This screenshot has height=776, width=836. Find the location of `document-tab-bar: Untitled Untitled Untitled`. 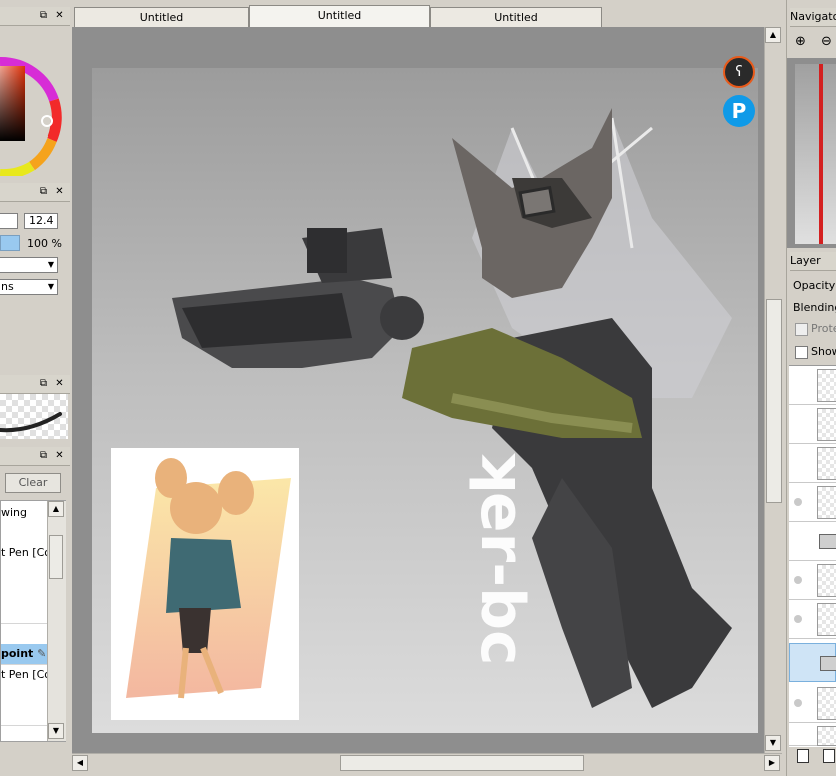

document-tab-bar: Untitled Untitled Untitled is located at coordinates (429, 13).